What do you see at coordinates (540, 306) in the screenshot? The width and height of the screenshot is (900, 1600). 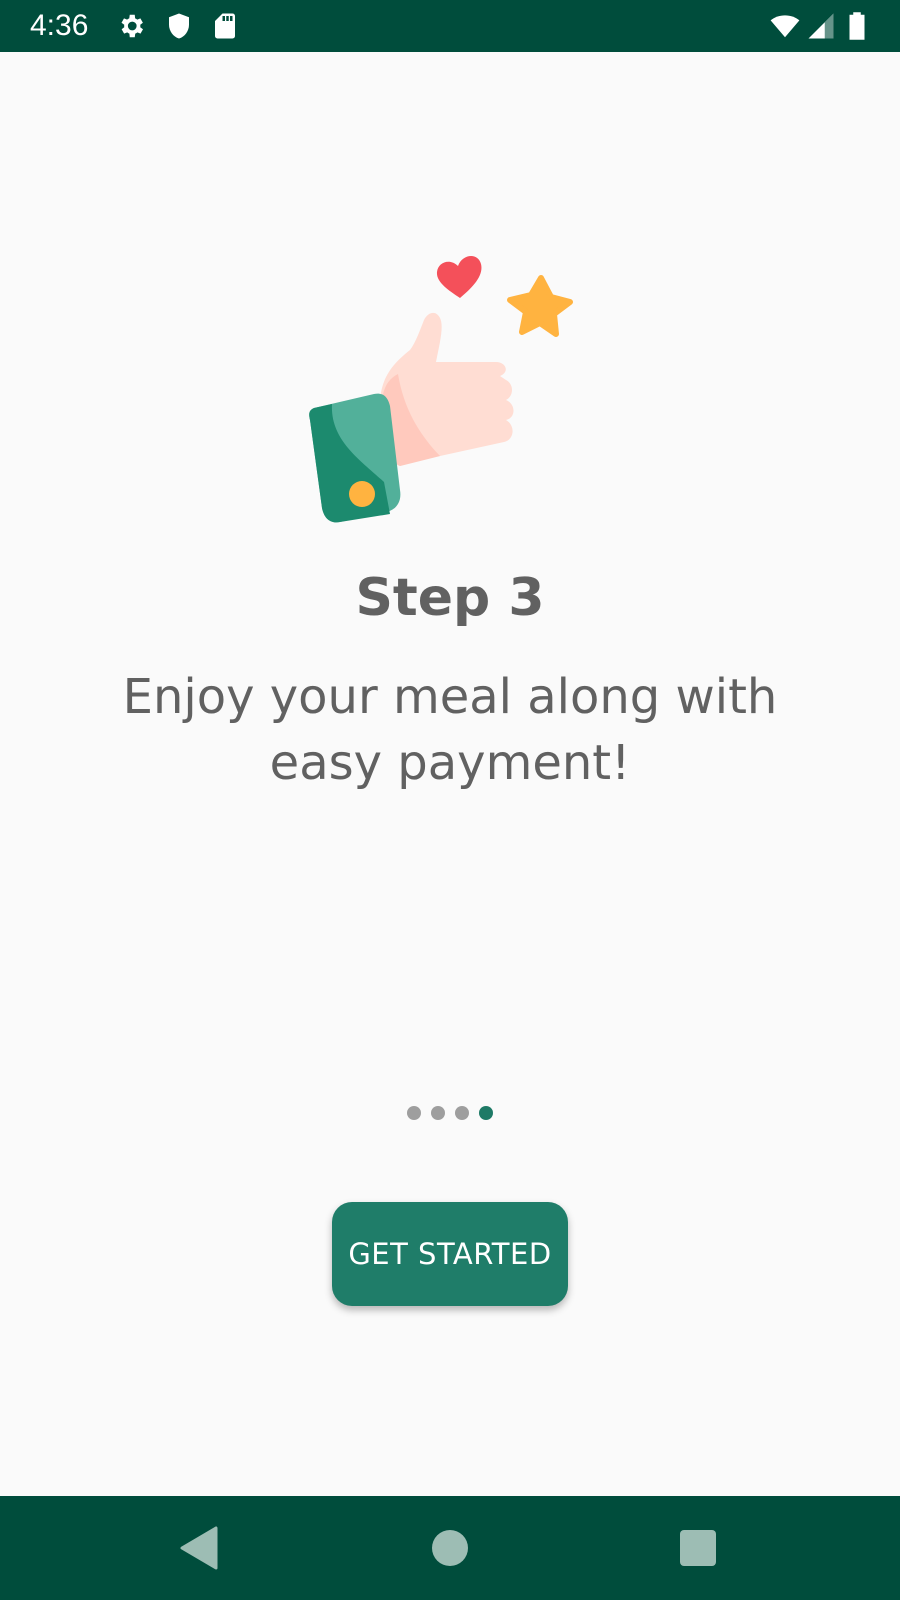 I see `star-icon` at bounding box center [540, 306].